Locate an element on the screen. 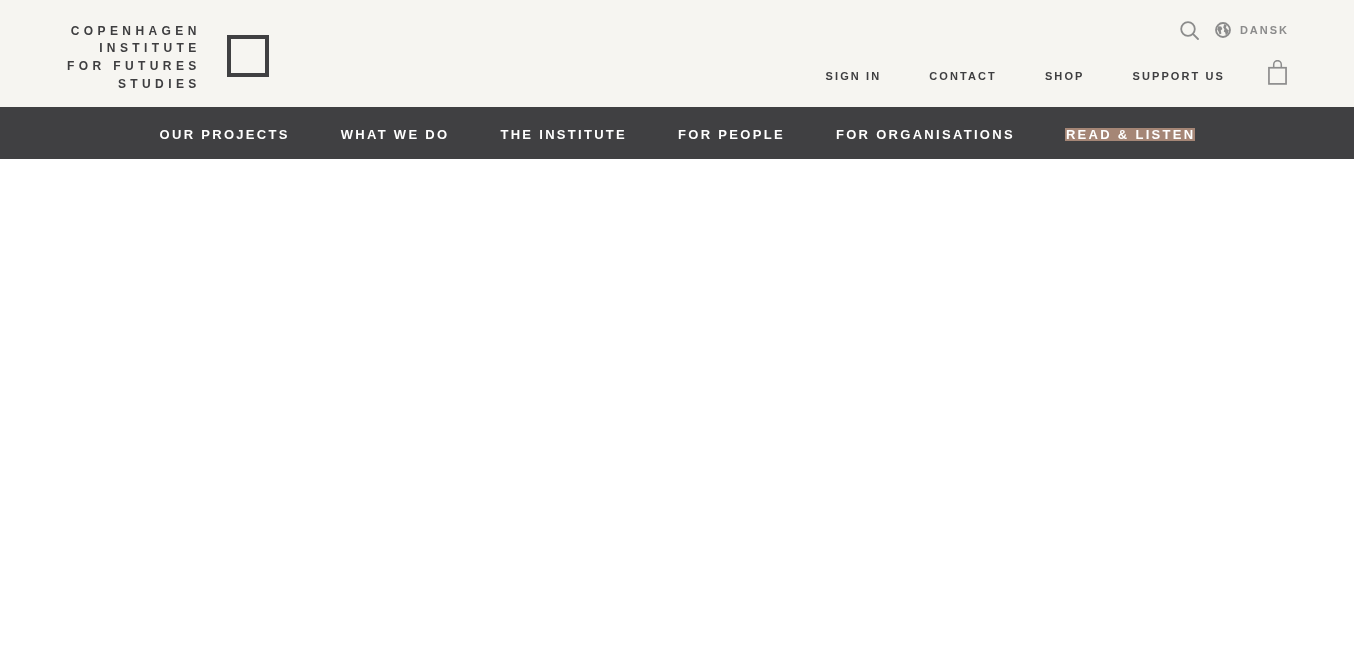 The width and height of the screenshot is (1366, 651). top-link: SUPPORT US is located at coordinates (1178, 77).